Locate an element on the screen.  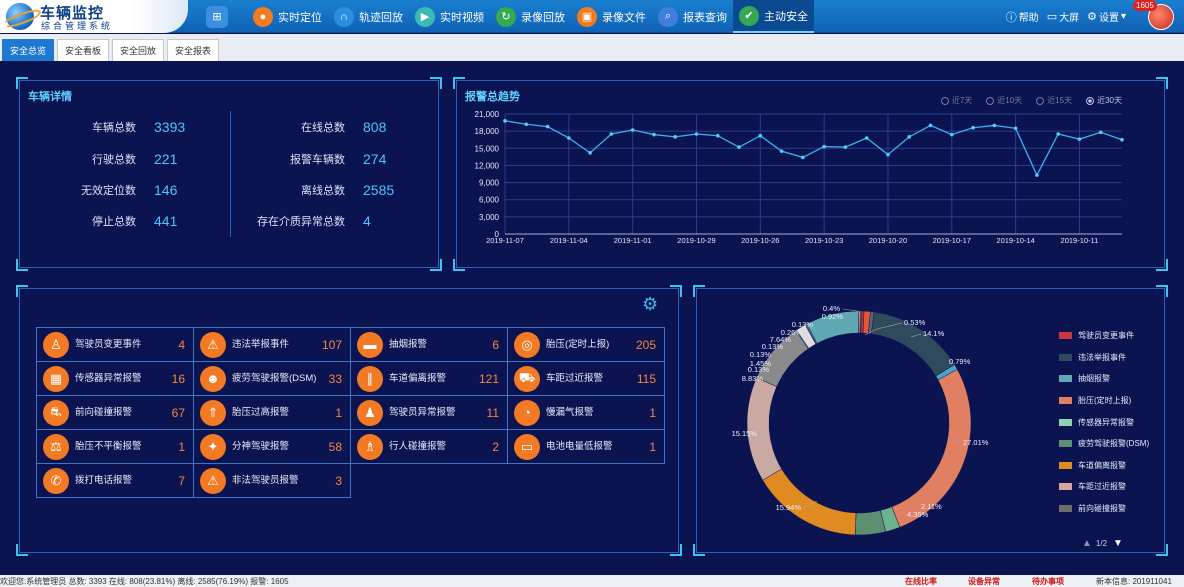
siren-icon: ⚠ is located at coordinates (213, 344).